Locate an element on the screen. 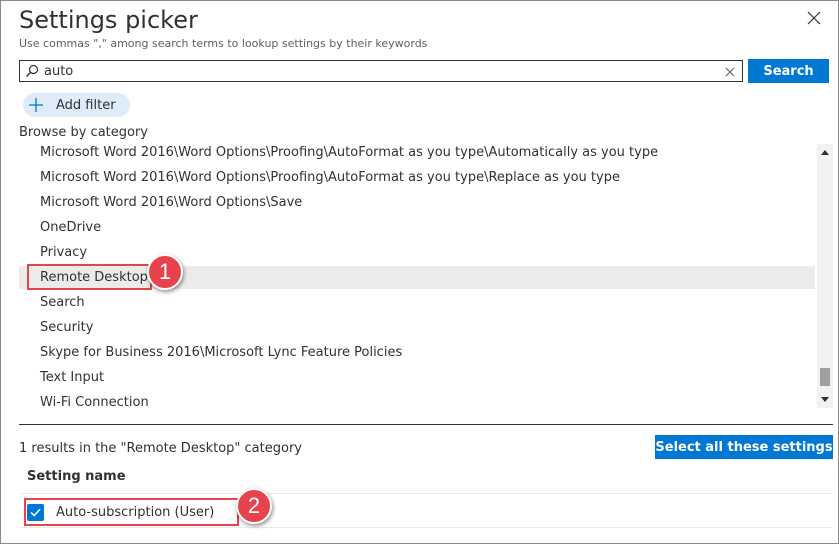 The width and height of the screenshot is (839, 544). select-all-settings-button: Select all these settings is located at coordinates (744, 447).